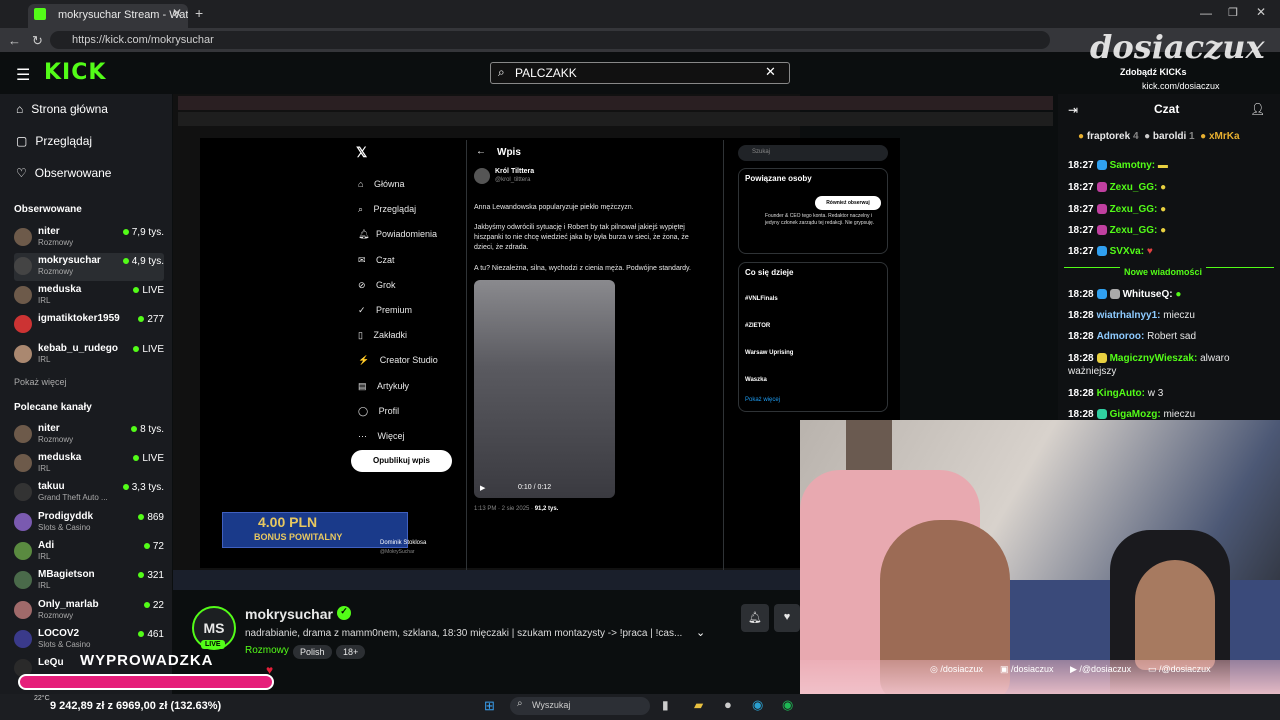 The image size is (1280, 720). Describe the element at coordinates (1127, 251) in the screenshot. I see `msg-user: SVXva:` at that location.